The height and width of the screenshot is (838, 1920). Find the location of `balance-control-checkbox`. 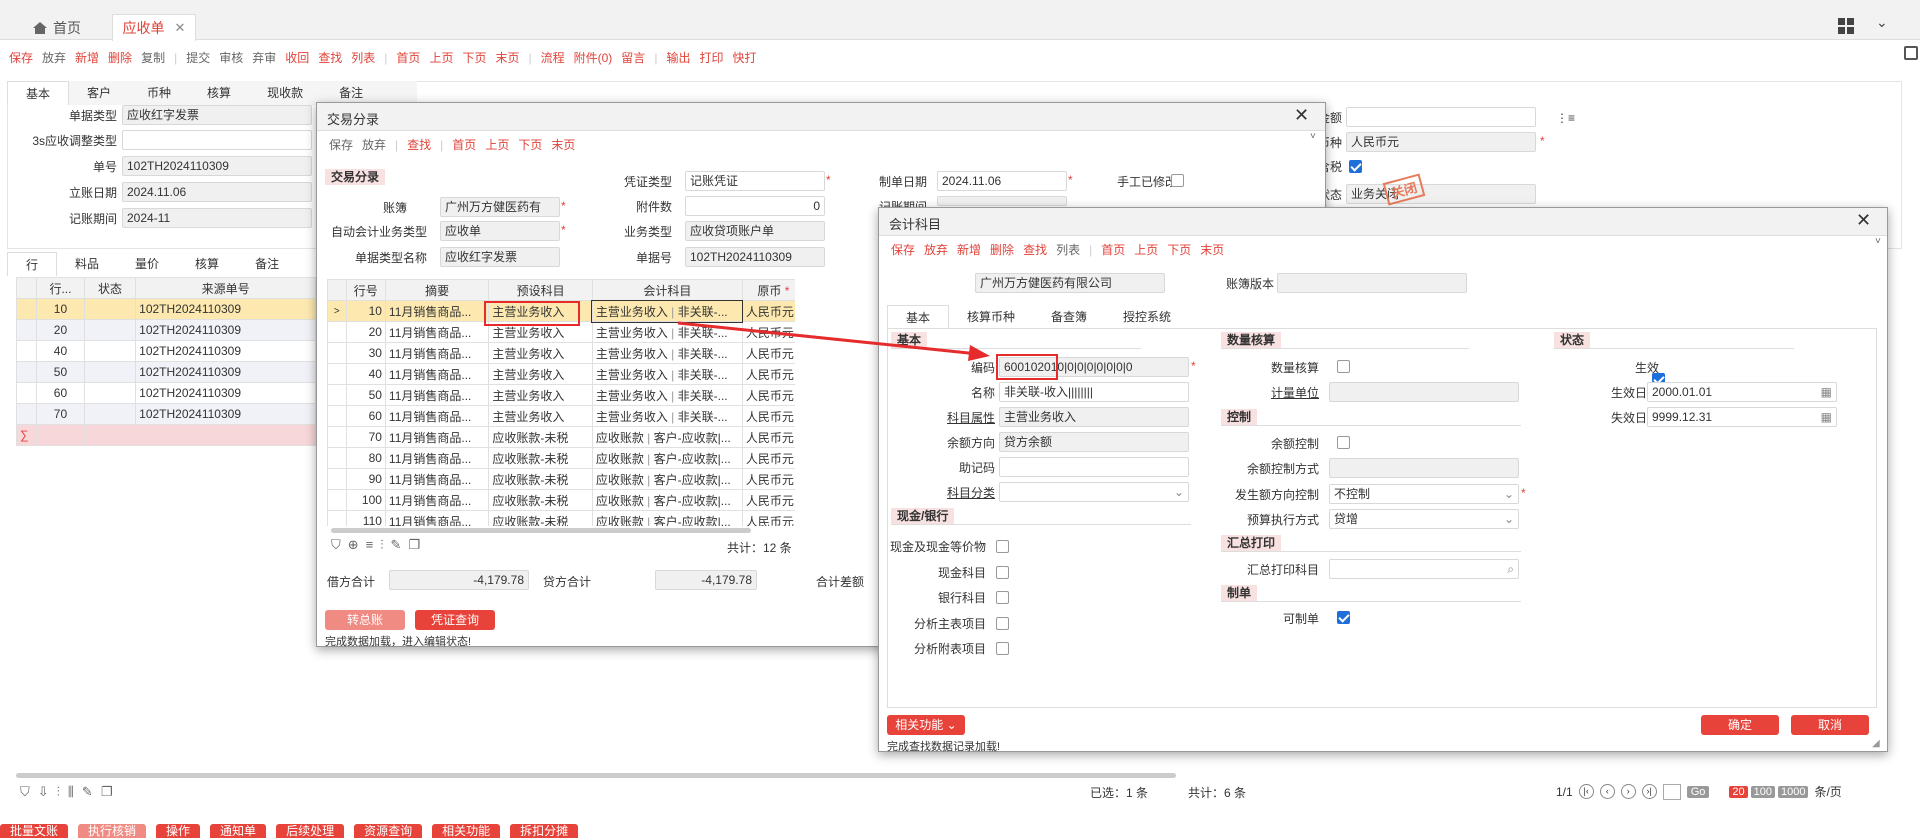

balance-control-checkbox is located at coordinates (1343, 442).